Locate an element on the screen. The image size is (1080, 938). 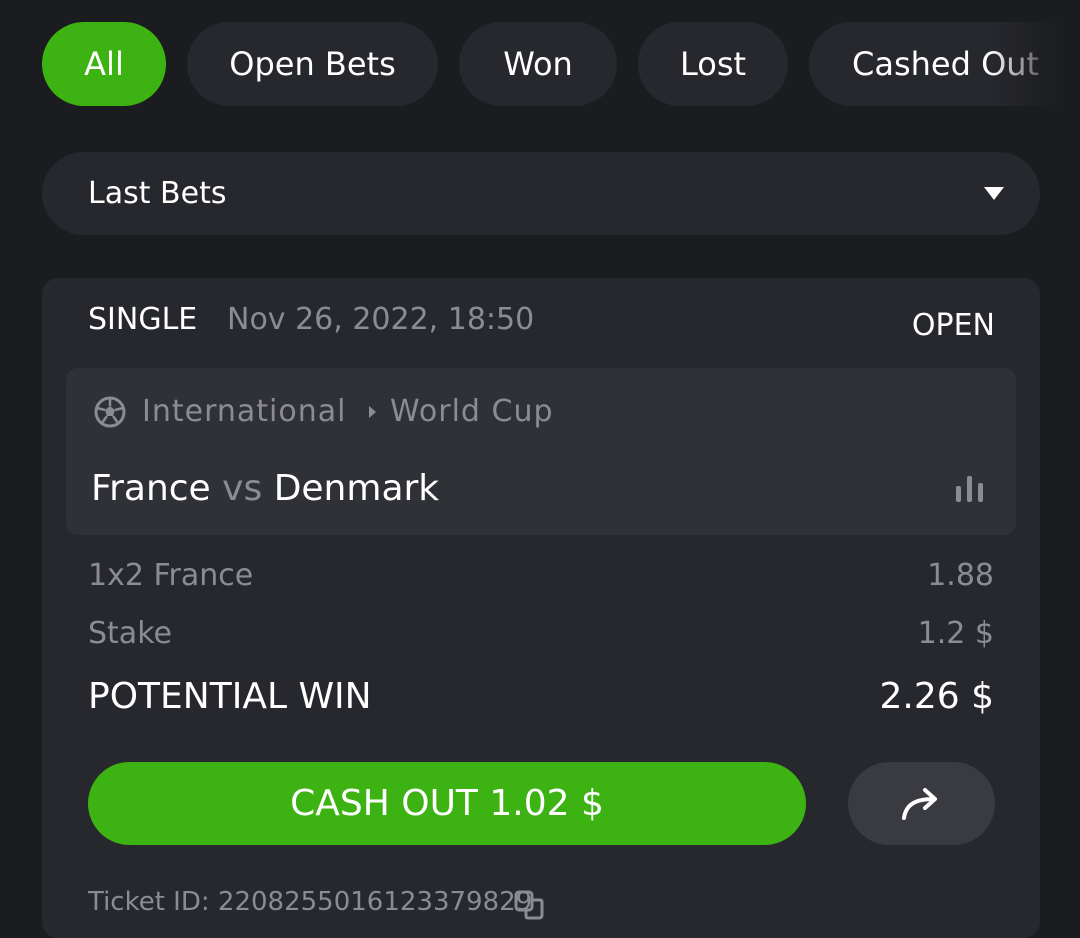
stake-label: Stake is located at coordinates (130, 633).